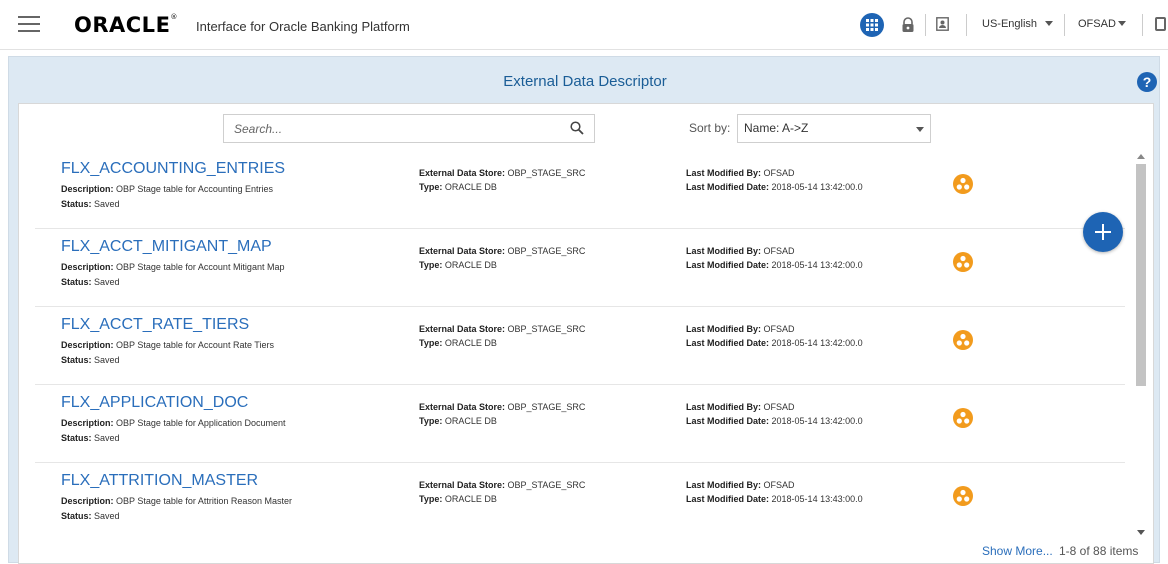 The width and height of the screenshot is (1168, 564). I want to click on description-value: OBP Stage table for Accounting Entries, so click(194, 189).